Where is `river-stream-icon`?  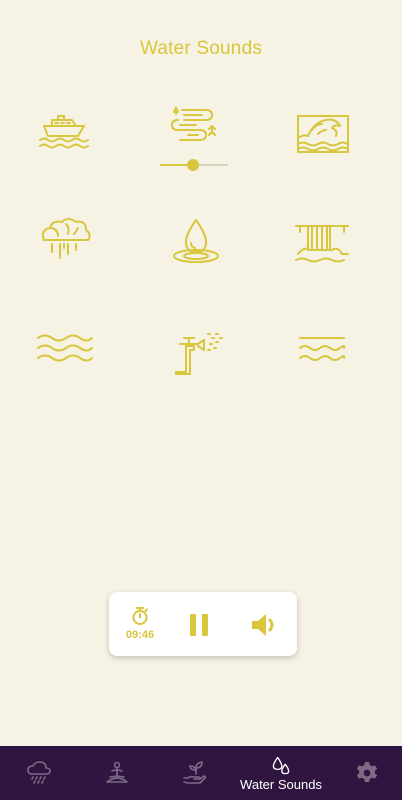 river-stream-icon is located at coordinates (193, 124).